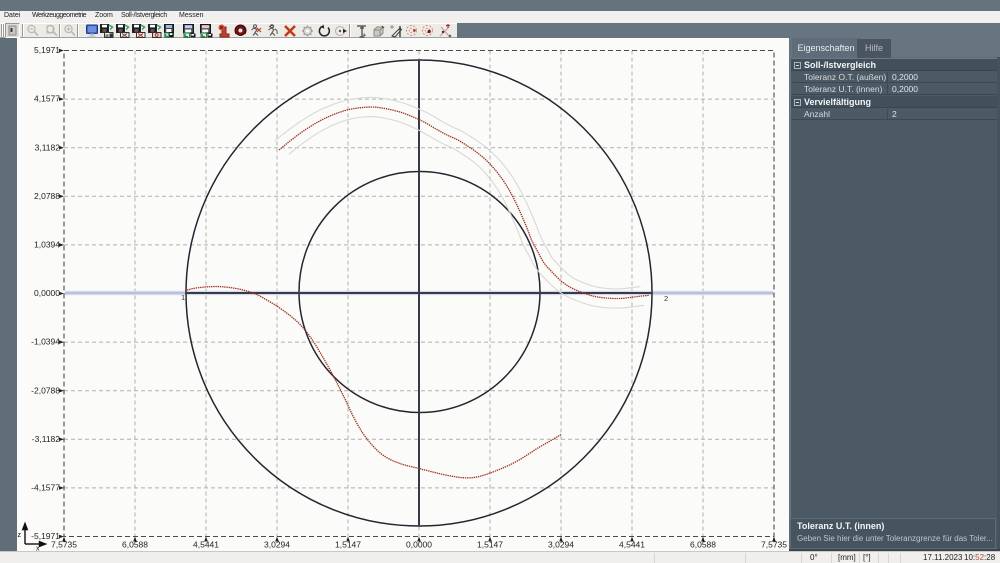  I want to click on svg-text: 3,1182, so click(48, 147).